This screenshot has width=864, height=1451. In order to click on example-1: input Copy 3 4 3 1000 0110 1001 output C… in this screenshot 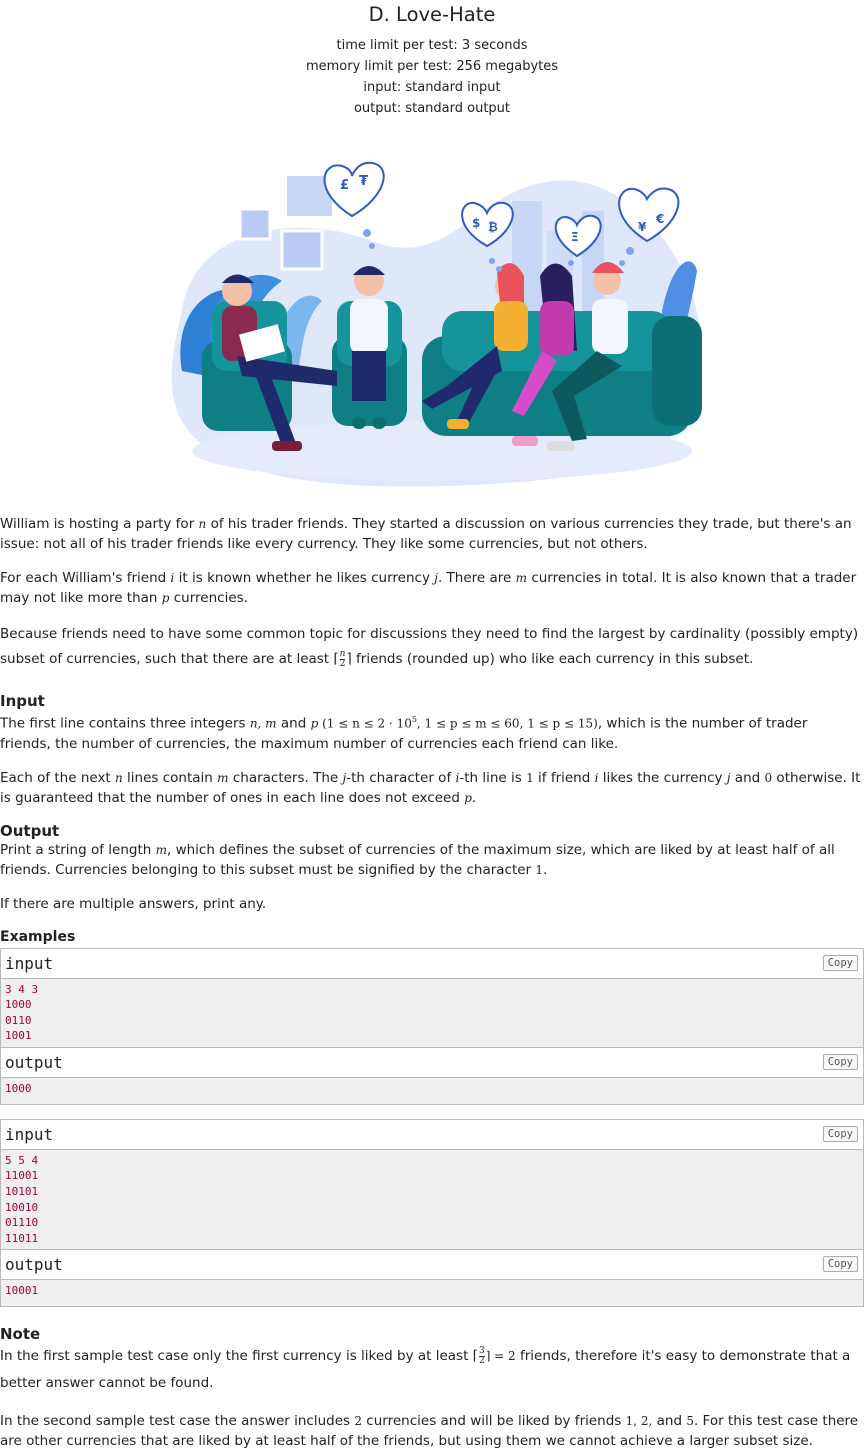, I will do `click(432, 1026)`.